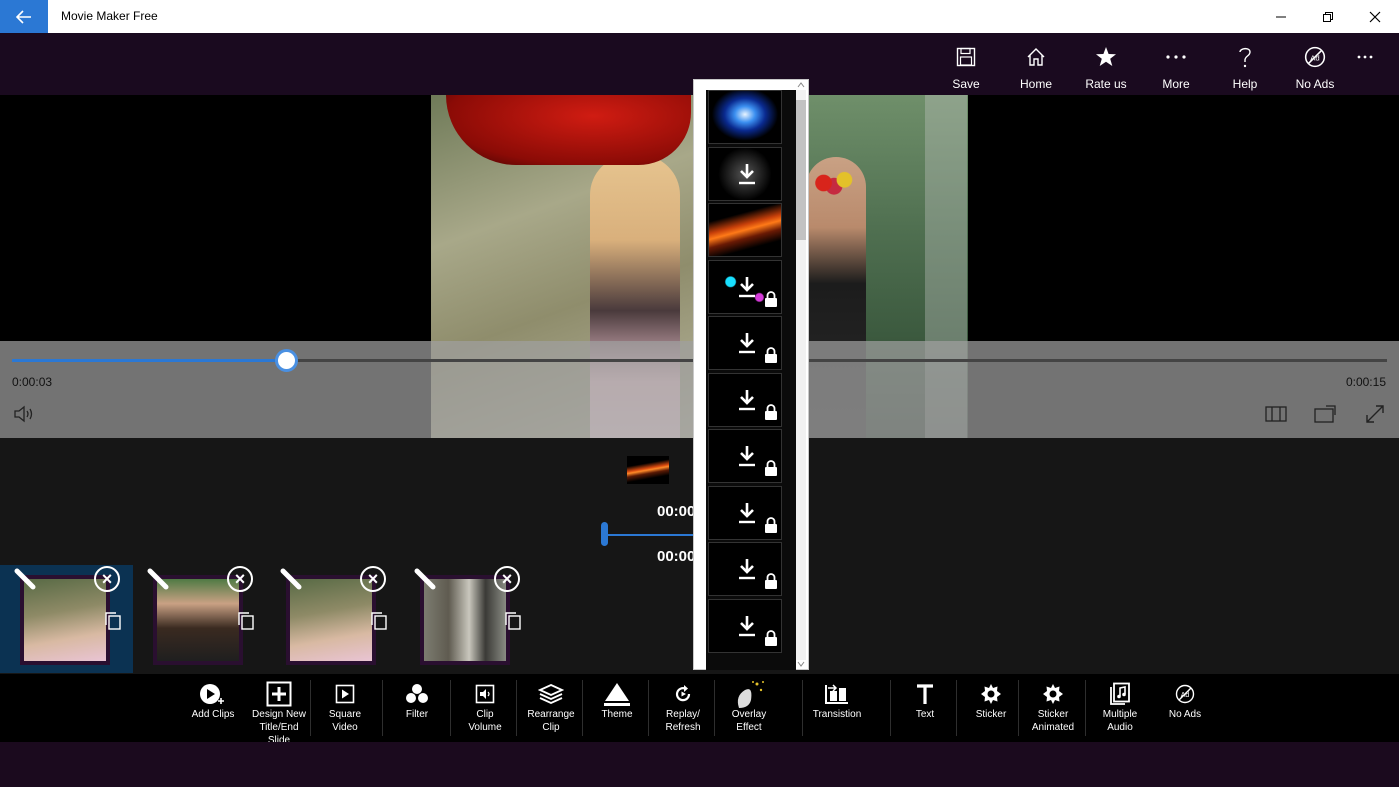 This screenshot has width=1399, height=787. I want to click on help-button: Help, so click(1245, 68).